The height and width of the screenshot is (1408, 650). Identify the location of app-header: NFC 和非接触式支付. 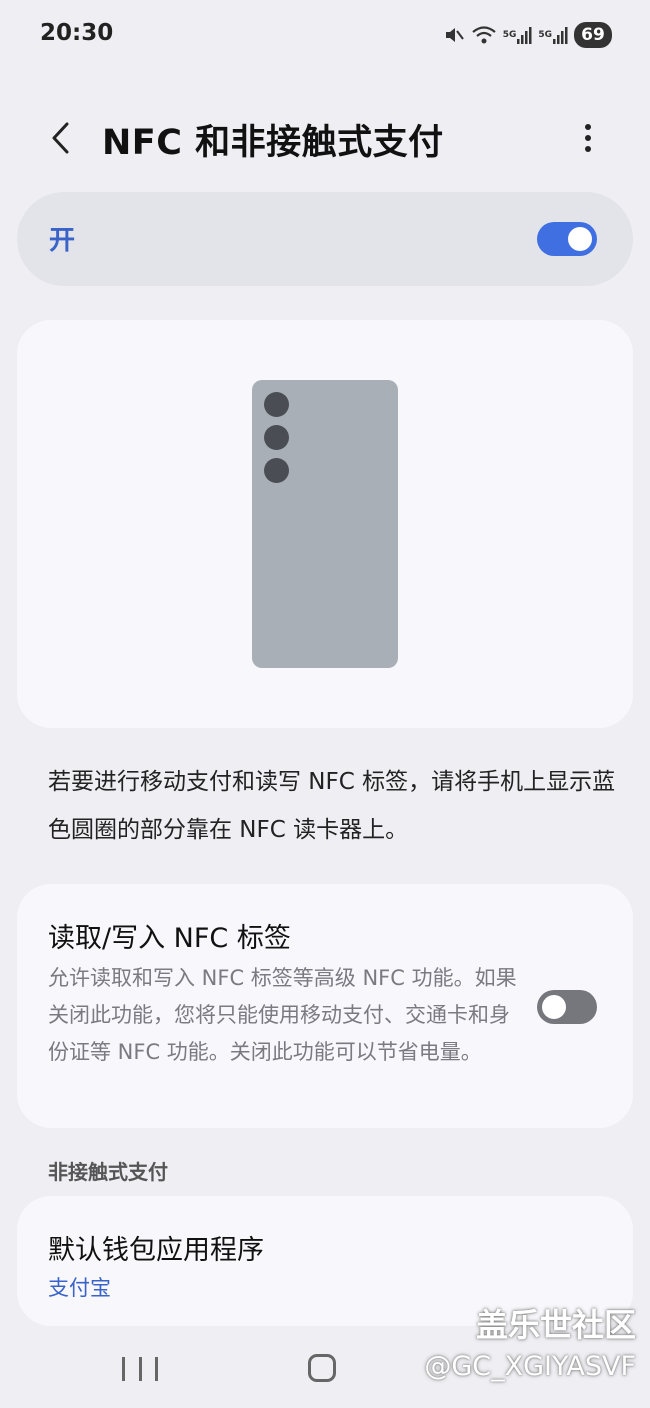
(325, 140).